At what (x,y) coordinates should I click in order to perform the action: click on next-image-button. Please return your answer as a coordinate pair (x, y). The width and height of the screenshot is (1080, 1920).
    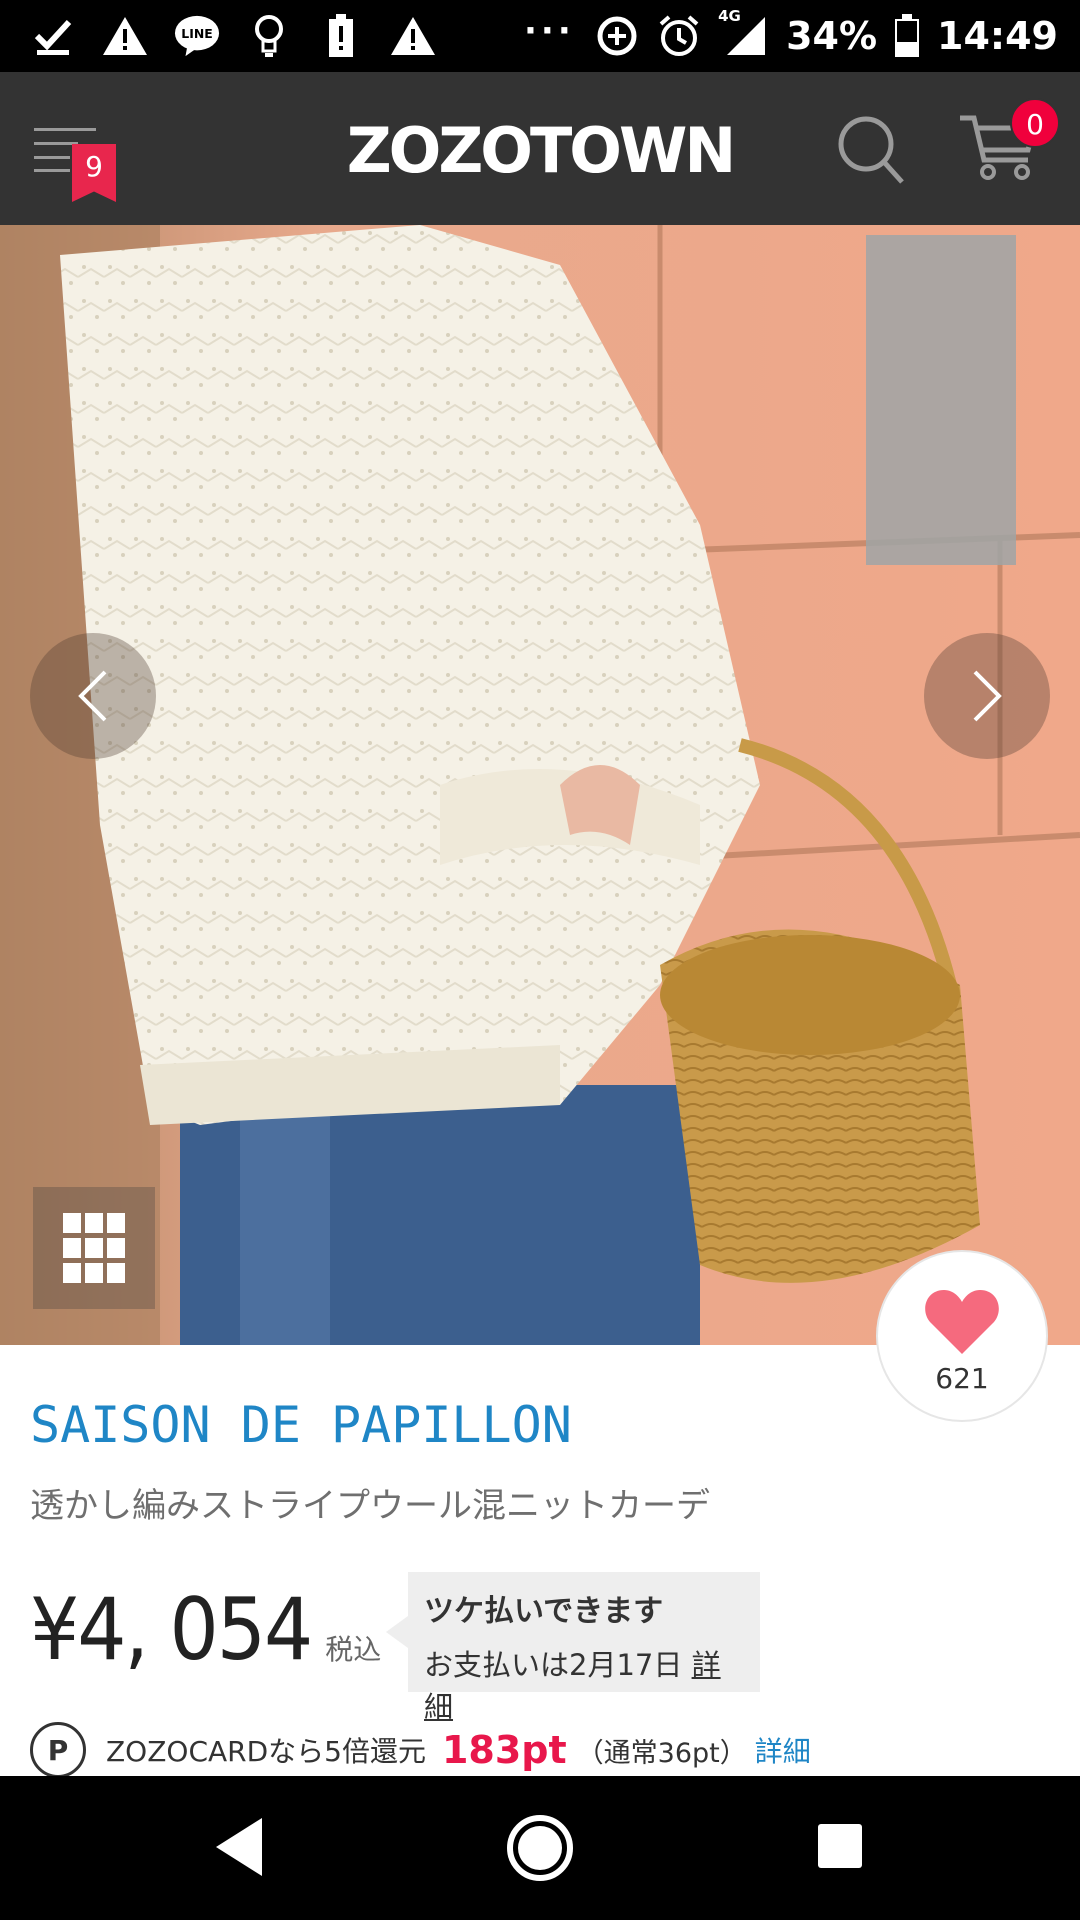
    Looking at the image, I should click on (987, 696).